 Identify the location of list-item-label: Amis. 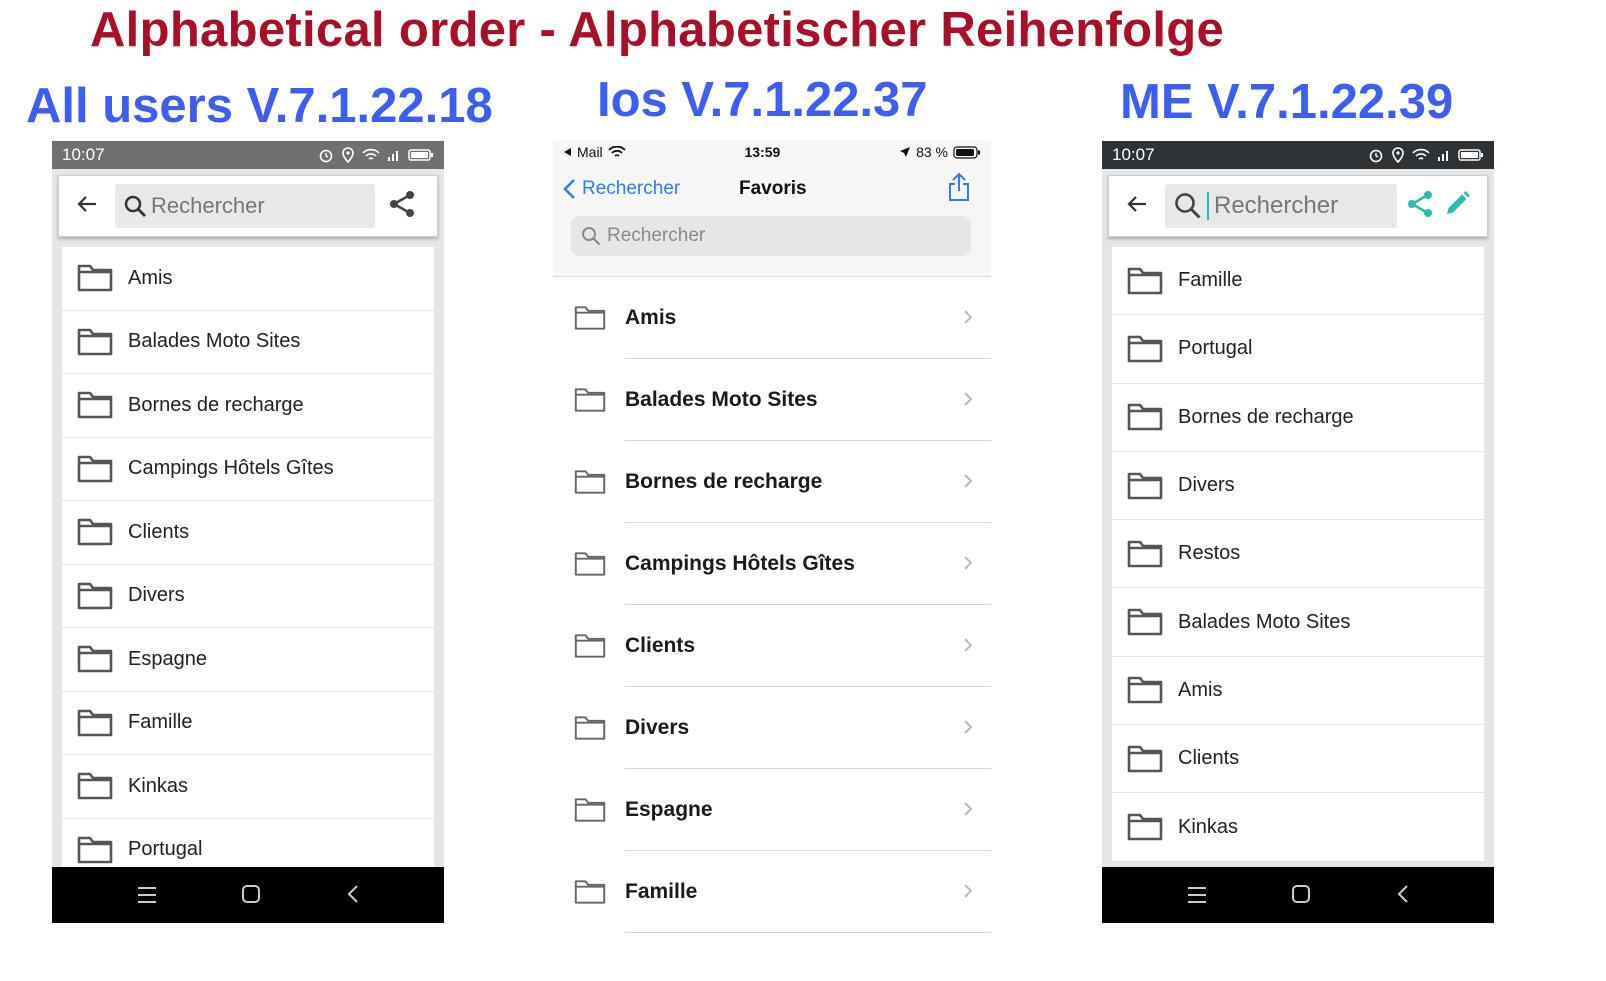
(150, 277).